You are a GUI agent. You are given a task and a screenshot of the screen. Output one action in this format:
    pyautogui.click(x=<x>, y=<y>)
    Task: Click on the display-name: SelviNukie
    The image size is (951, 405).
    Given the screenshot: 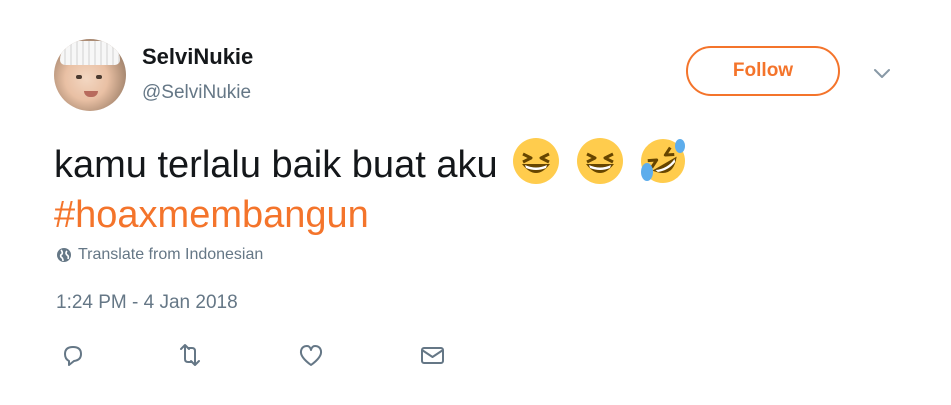 What is the action you would take?
    pyautogui.click(x=197, y=57)
    